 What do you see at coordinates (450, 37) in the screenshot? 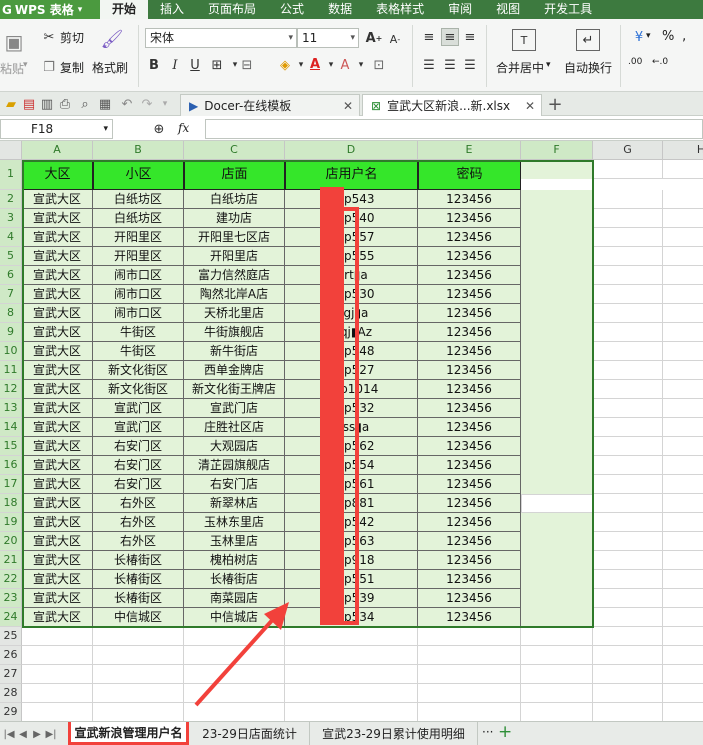
I see `align-middle-icon: ≡` at bounding box center [450, 37].